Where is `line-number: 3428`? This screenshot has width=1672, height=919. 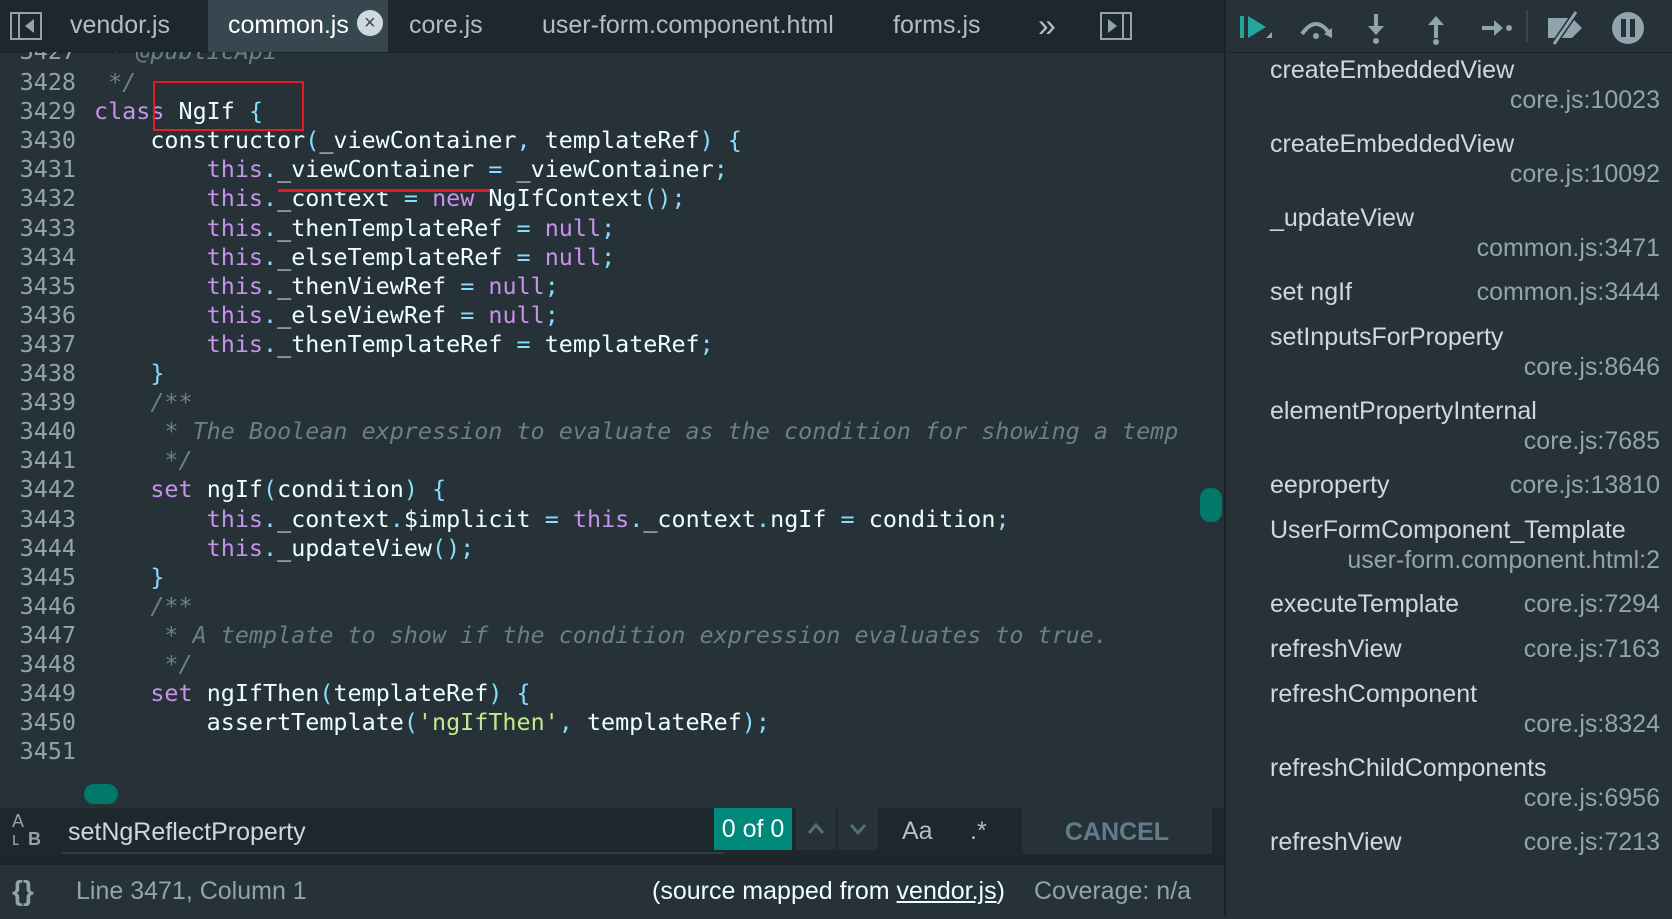 line-number: 3428 is located at coordinates (38, 82).